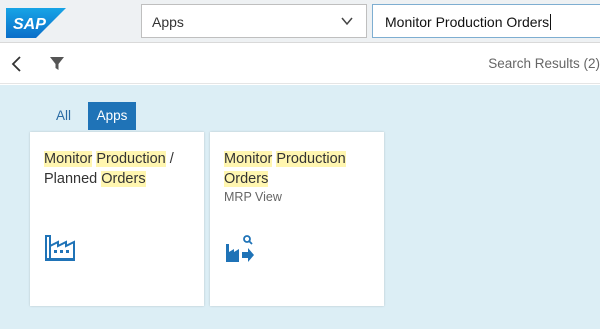 The height and width of the screenshot is (329, 600). Describe the element at coordinates (347, 21) in the screenshot. I see `chevron-down-icon` at that location.